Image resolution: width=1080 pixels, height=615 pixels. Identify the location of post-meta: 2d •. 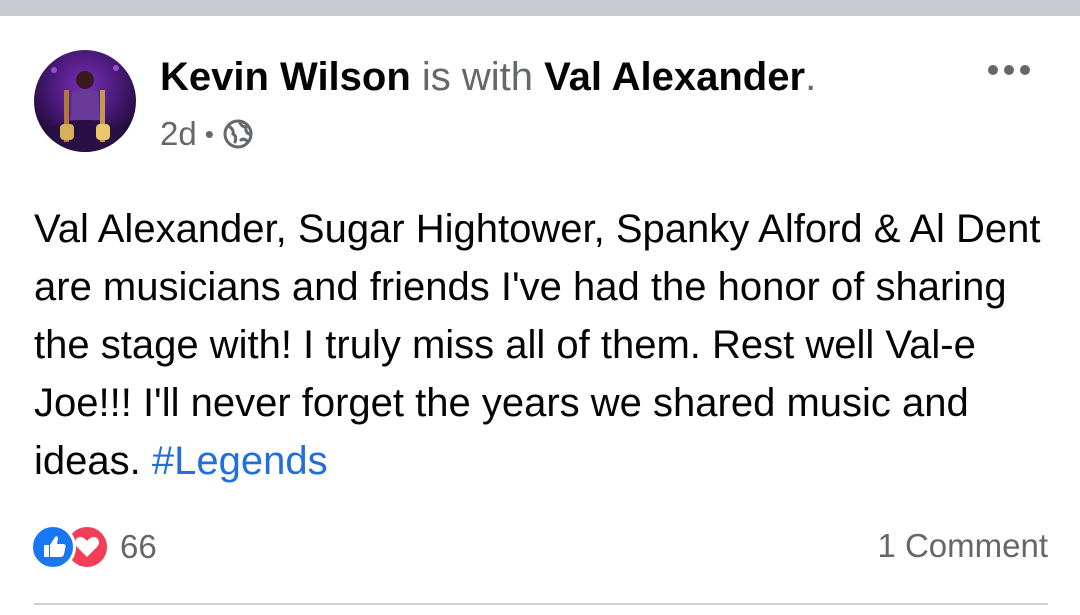
(207, 134).